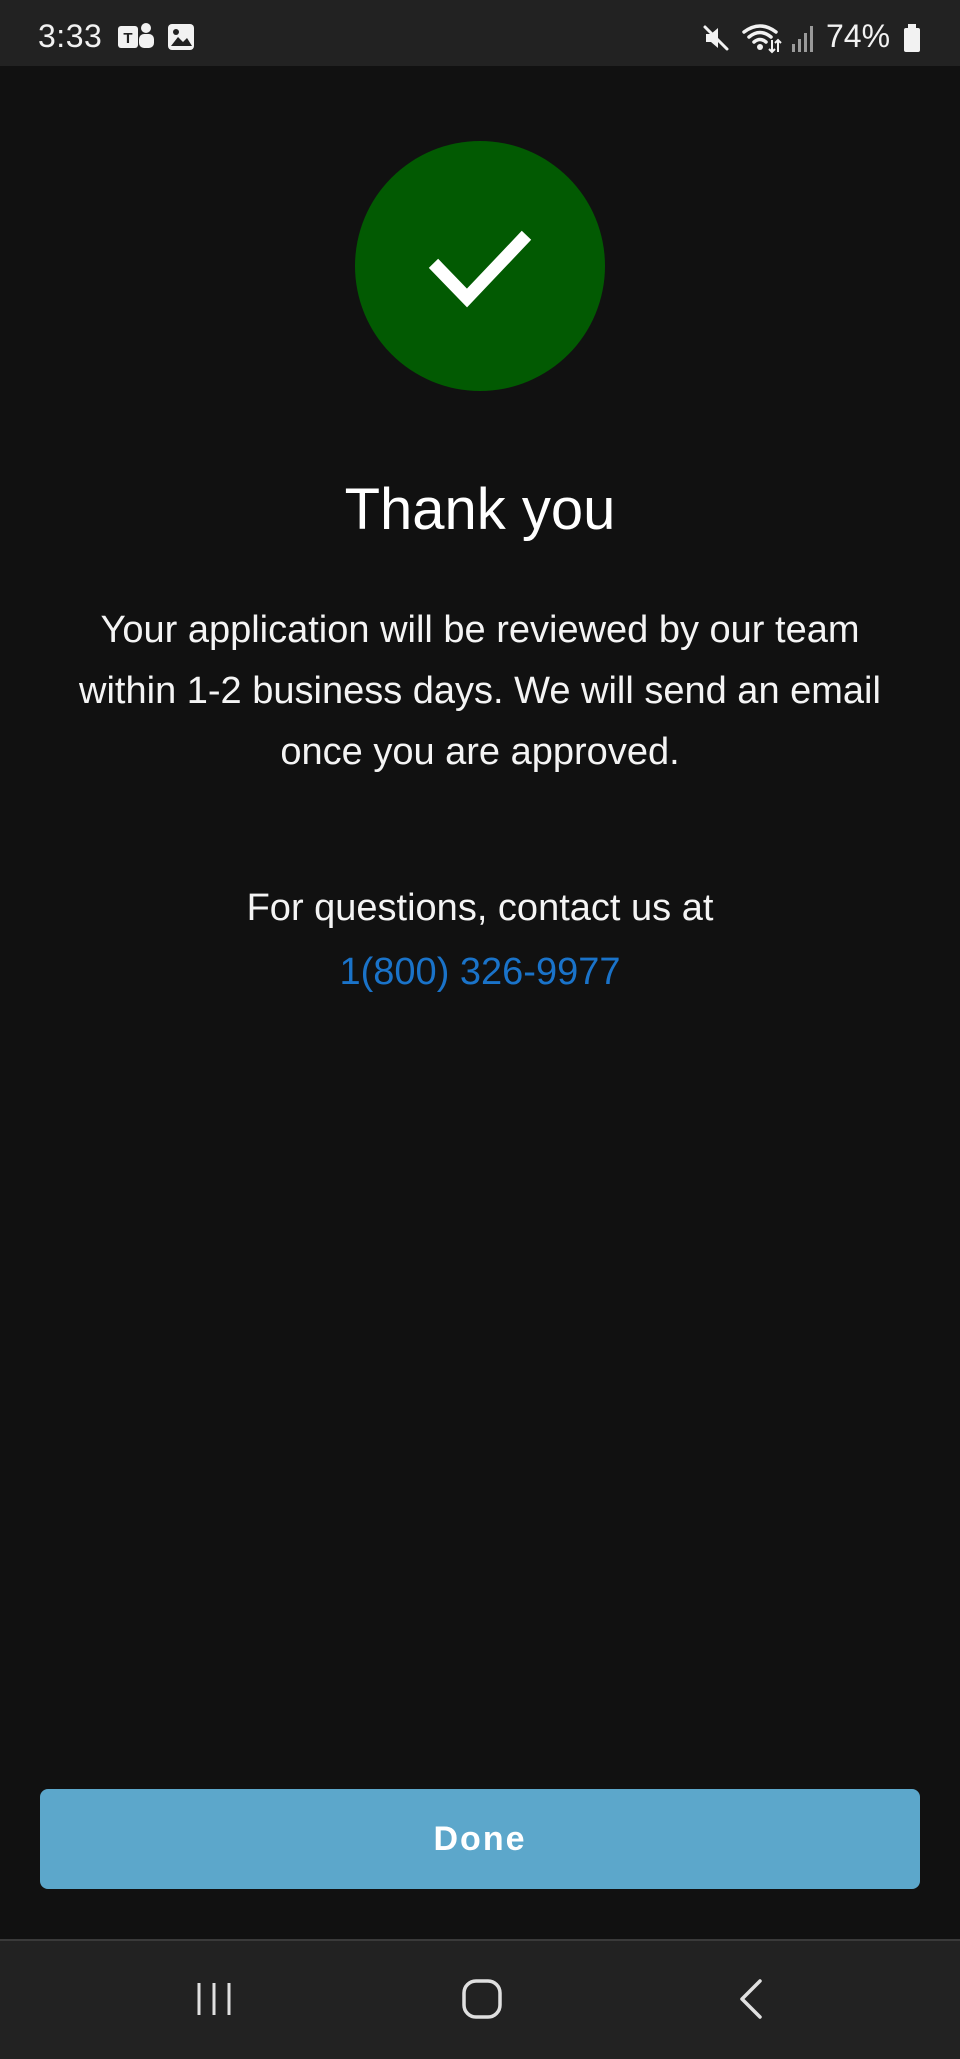 The height and width of the screenshot is (2059, 960). I want to click on page-title: Thank you, so click(480, 509).